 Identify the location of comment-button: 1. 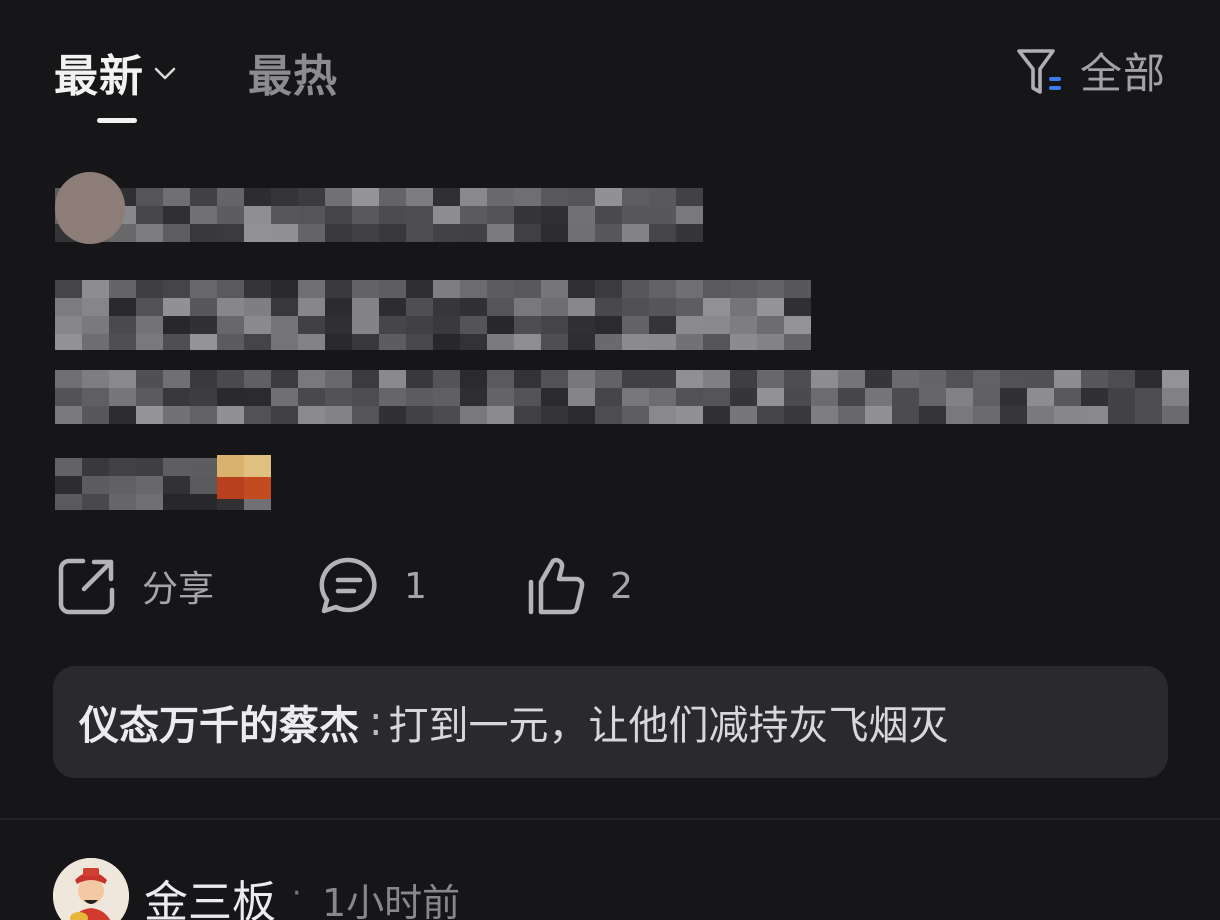
(372, 586).